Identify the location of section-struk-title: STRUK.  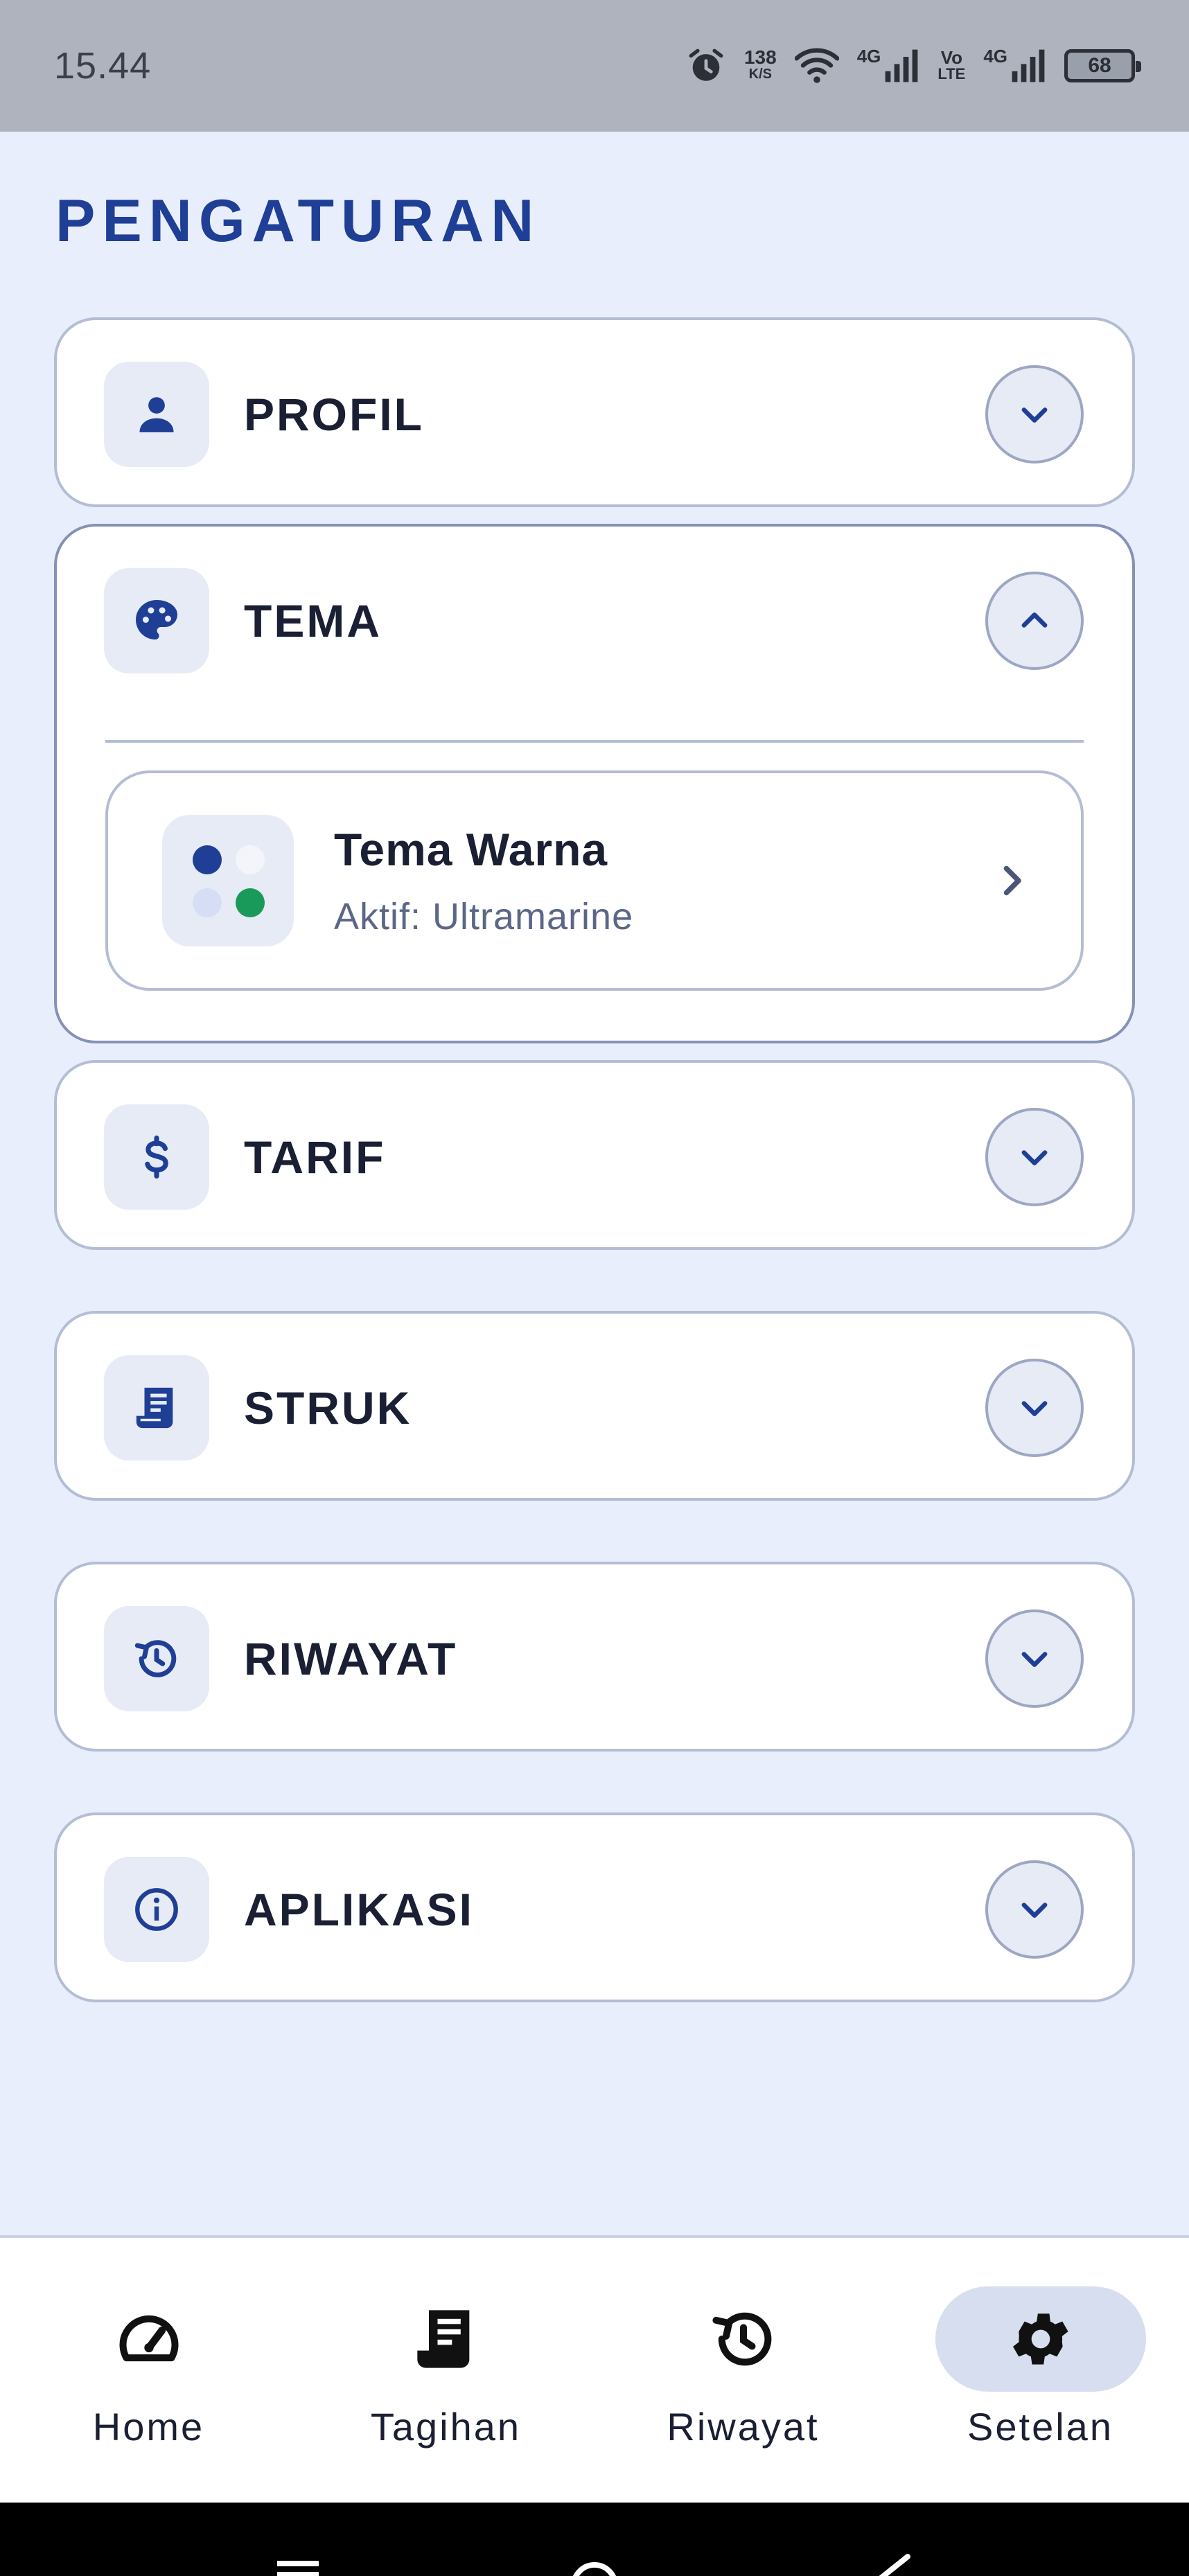
(328, 1407).